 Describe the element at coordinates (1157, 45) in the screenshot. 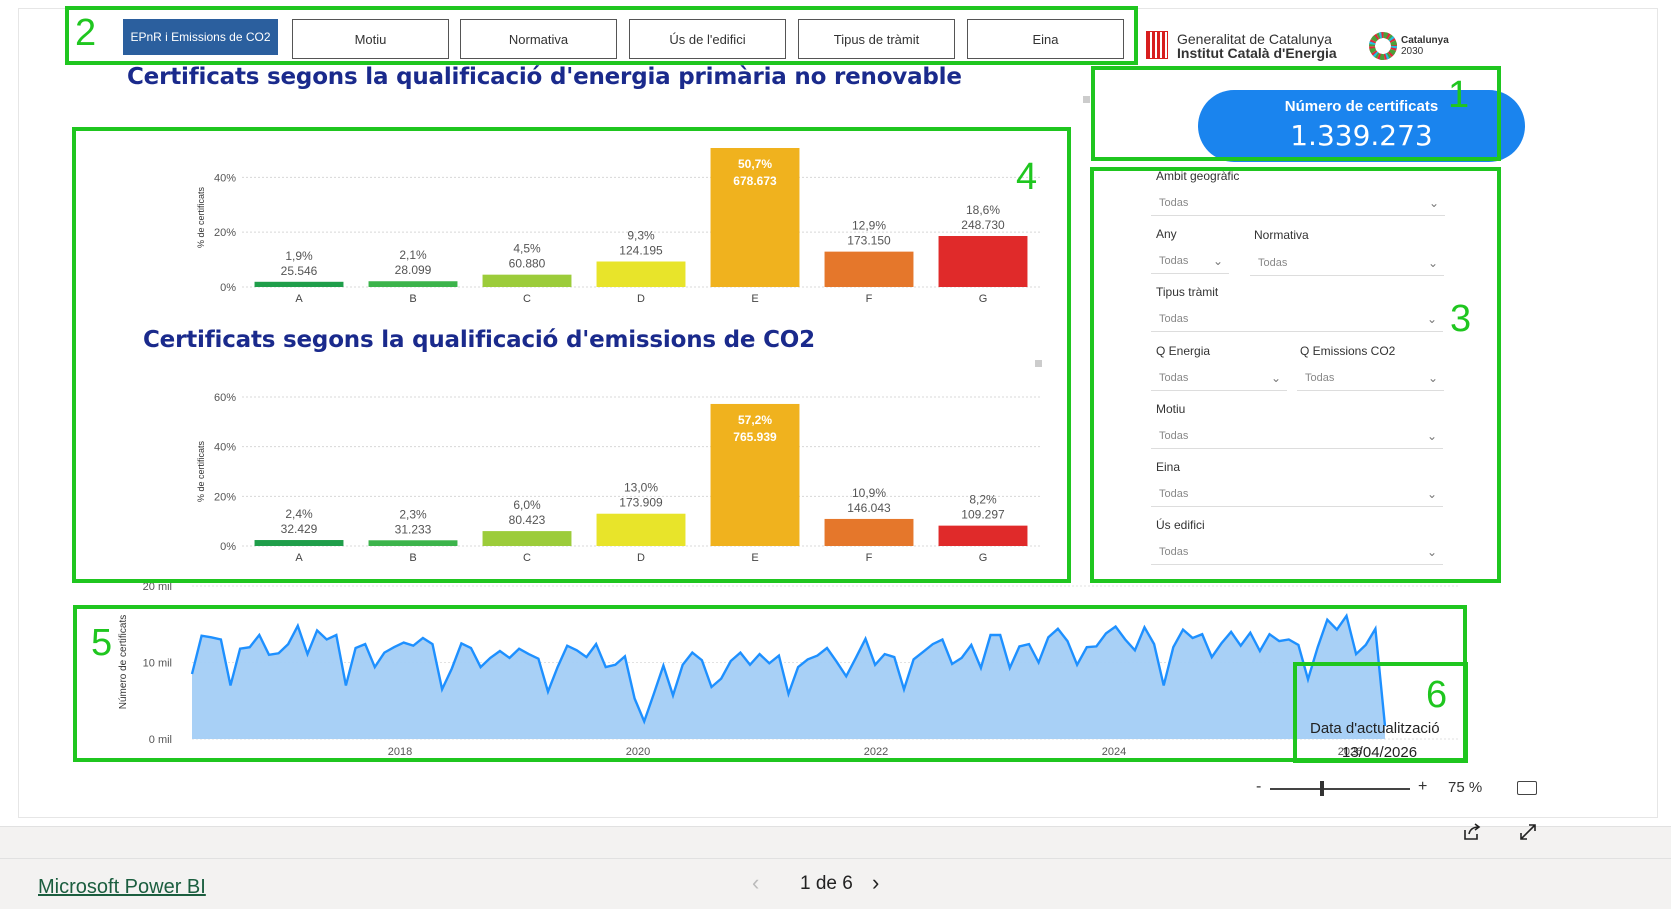

I see `gencat-logo-icon` at that location.